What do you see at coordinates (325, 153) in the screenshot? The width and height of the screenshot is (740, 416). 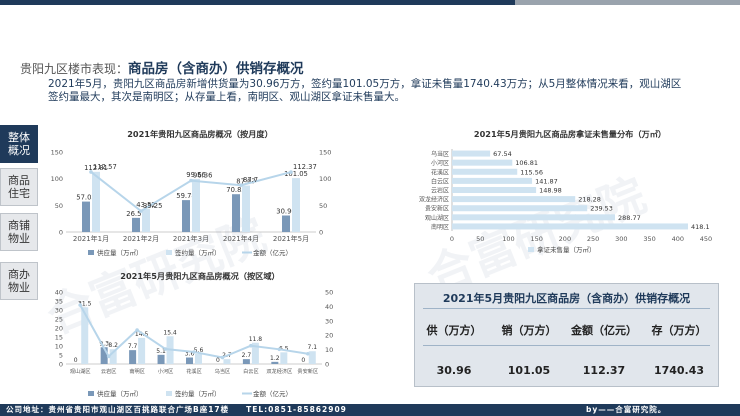 I see `y-right-tick-label: 150` at bounding box center [325, 153].